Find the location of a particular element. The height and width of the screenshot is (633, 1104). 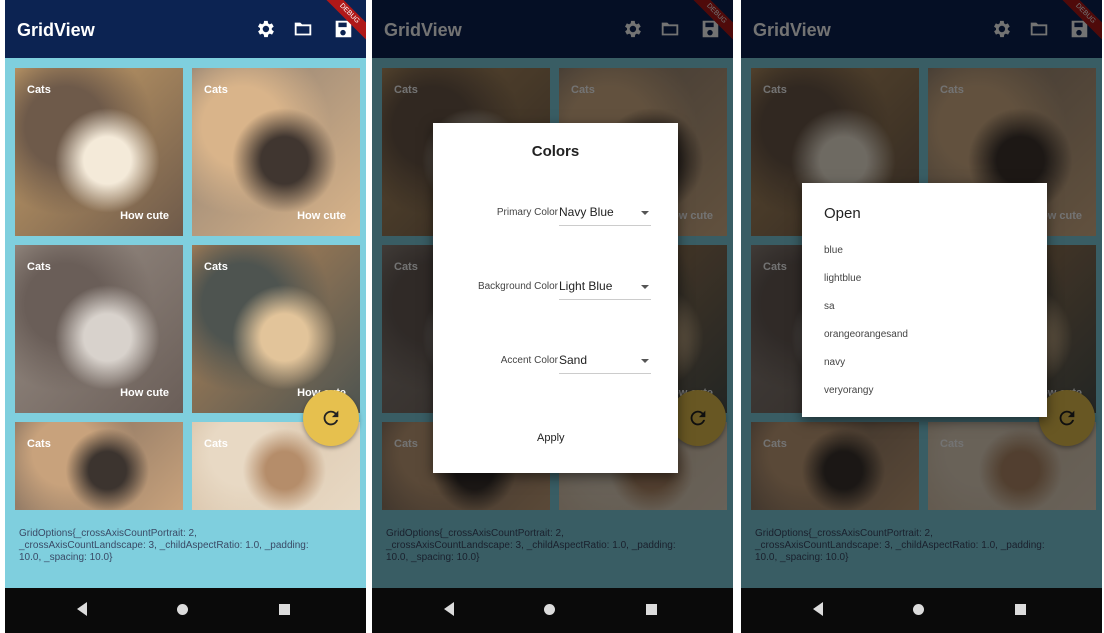

open-item-blue: blue is located at coordinates (833, 250).